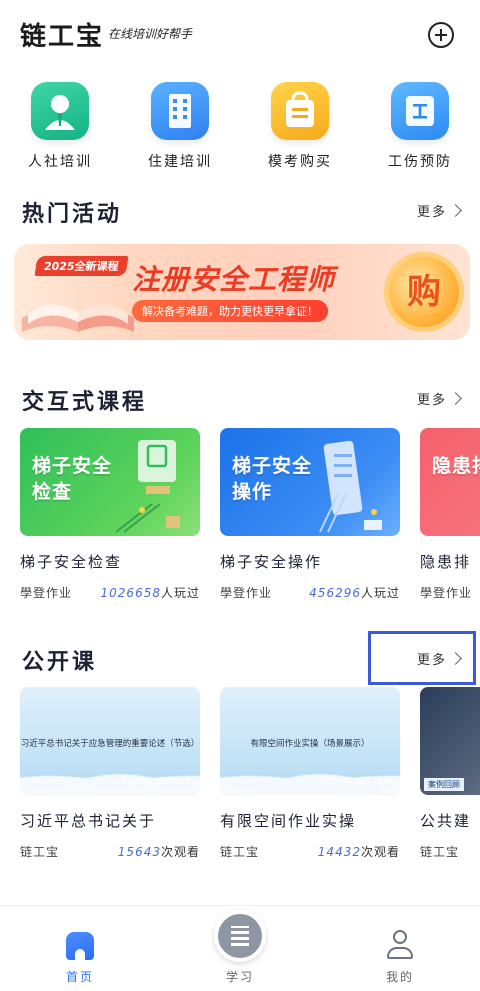 This screenshot has width=480, height=991. I want to click on video-tag: 案例回顾, so click(444, 784).